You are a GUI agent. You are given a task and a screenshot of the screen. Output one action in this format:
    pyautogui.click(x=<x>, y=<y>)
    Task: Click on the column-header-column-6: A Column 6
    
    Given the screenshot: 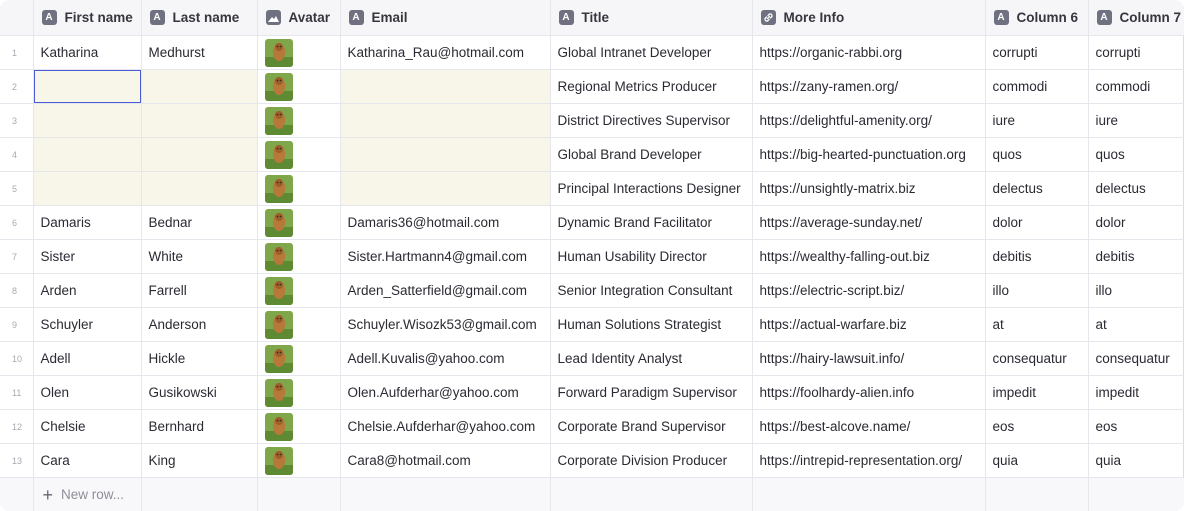 What is the action you would take?
    pyautogui.click(x=1037, y=18)
    